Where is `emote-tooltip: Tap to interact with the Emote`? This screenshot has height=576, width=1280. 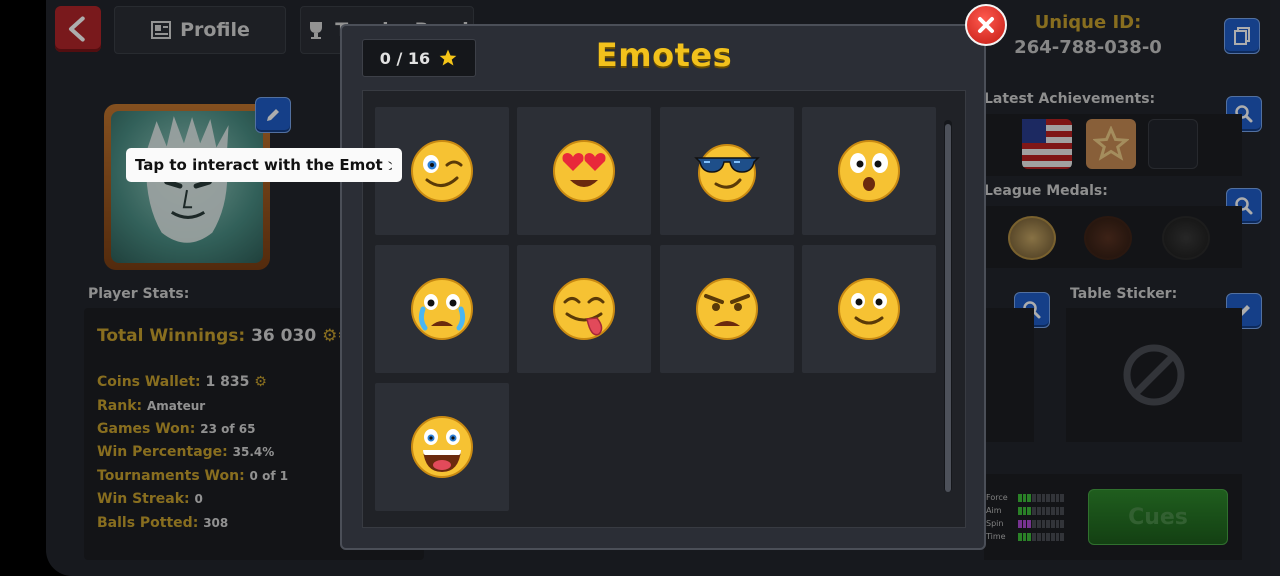
emote-tooltip: Tap to interact with the Emote is located at coordinates (264, 165).